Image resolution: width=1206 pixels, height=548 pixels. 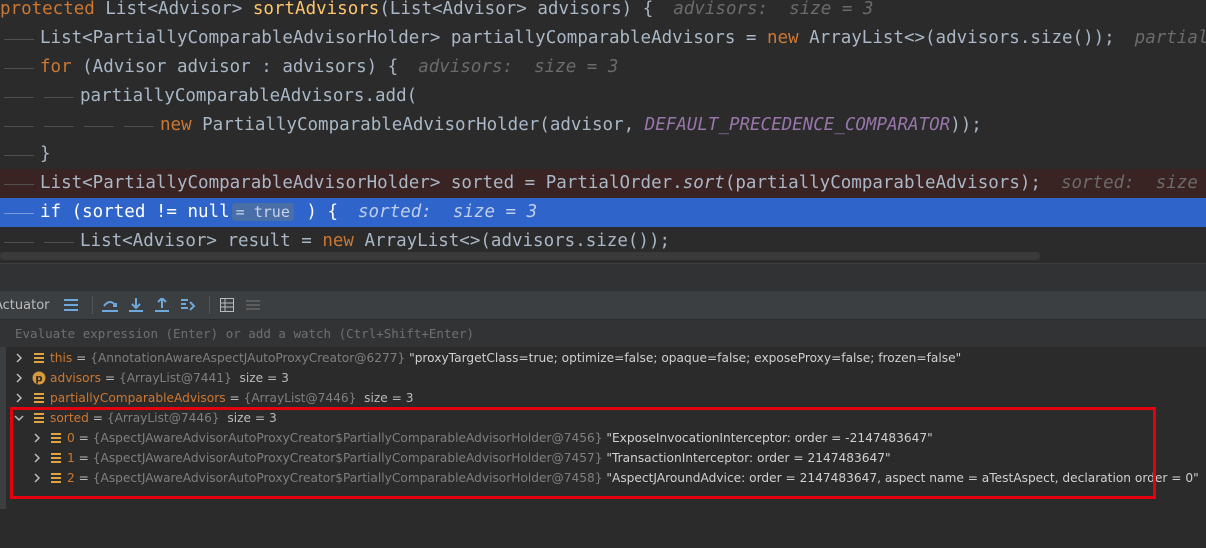 What do you see at coordinates (235, 67) in the screenshot?
I see `code-text: (Advisor advisor : advisors) {` at bounding box center [235, 67].